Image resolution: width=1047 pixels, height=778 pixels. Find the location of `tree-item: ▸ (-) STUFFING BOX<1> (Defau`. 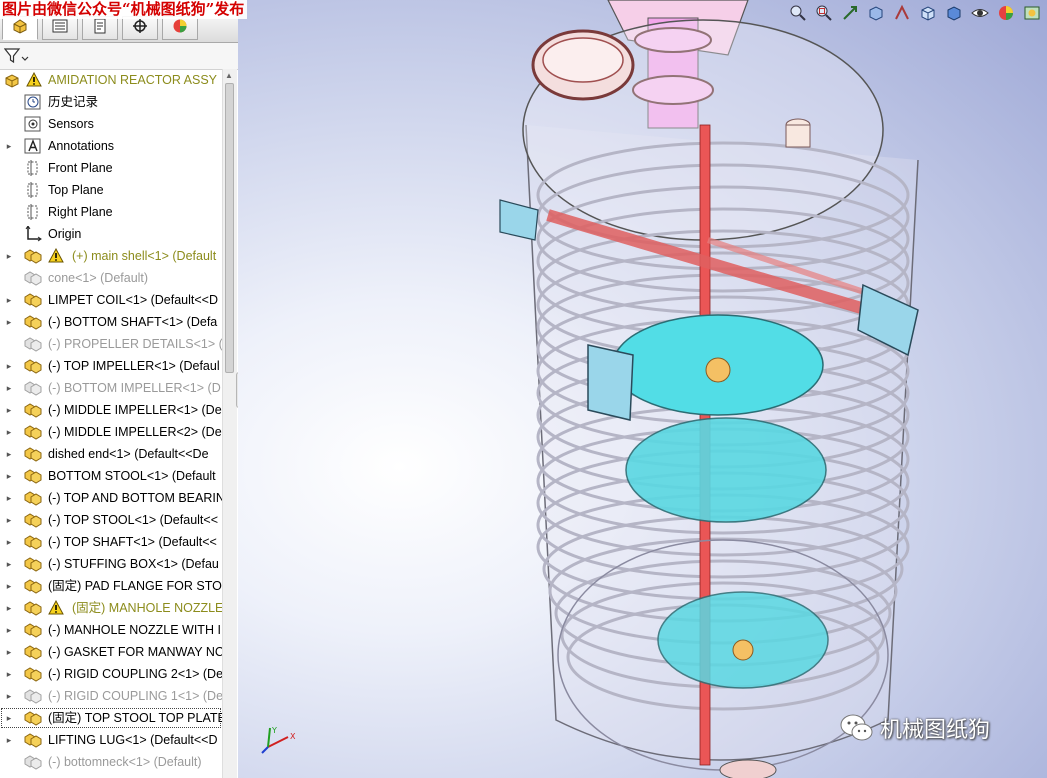

tree-item: ▸ (-) STUFFING BOX<1> (Defau is located at coordinates (111, 564).